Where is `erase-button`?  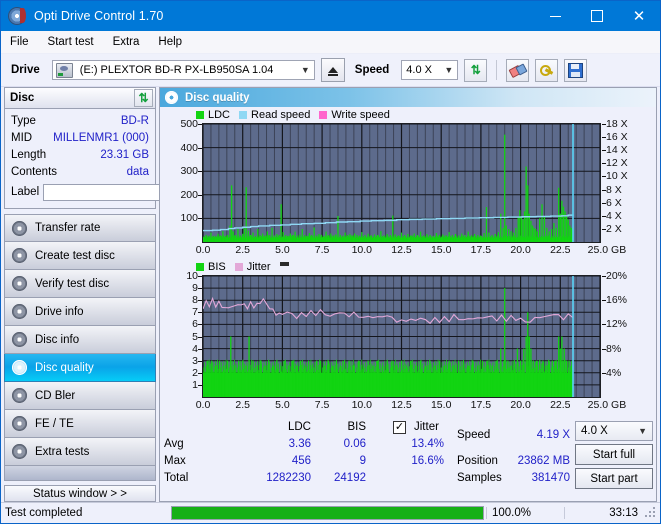 erase-button is located at coordinates (518, 70).